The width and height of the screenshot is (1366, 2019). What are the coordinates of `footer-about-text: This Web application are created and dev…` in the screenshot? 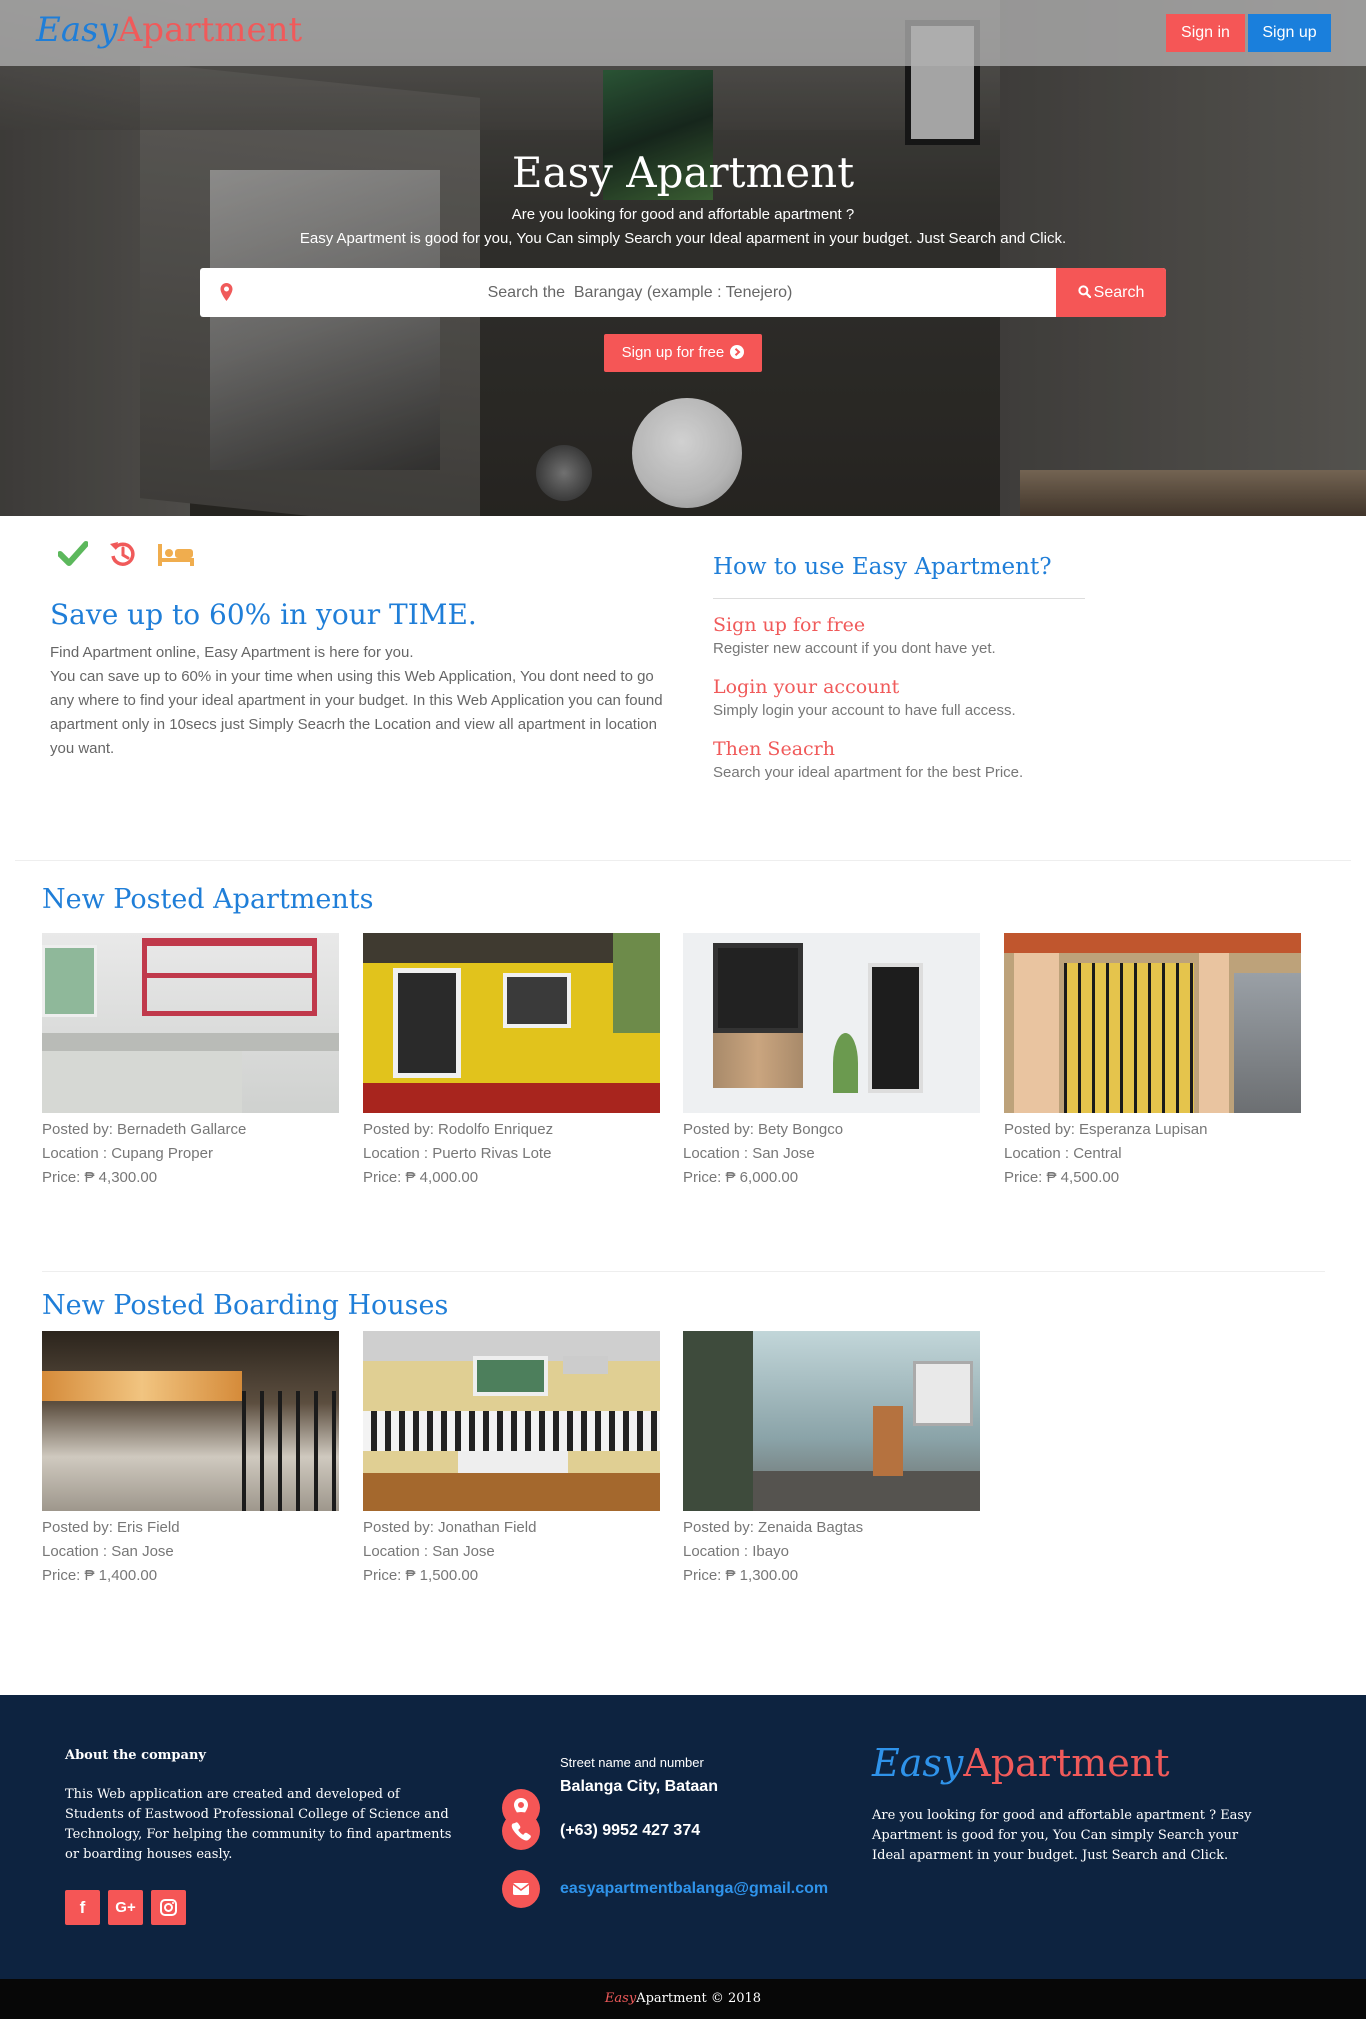 It's located at (258, 1824).